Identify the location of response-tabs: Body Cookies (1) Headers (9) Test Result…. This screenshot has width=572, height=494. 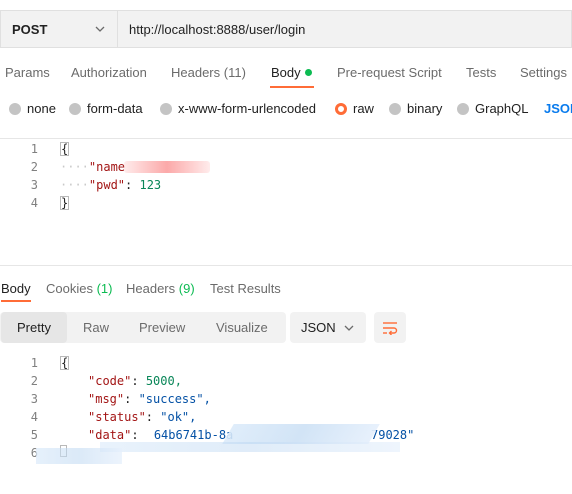
(286, 289).